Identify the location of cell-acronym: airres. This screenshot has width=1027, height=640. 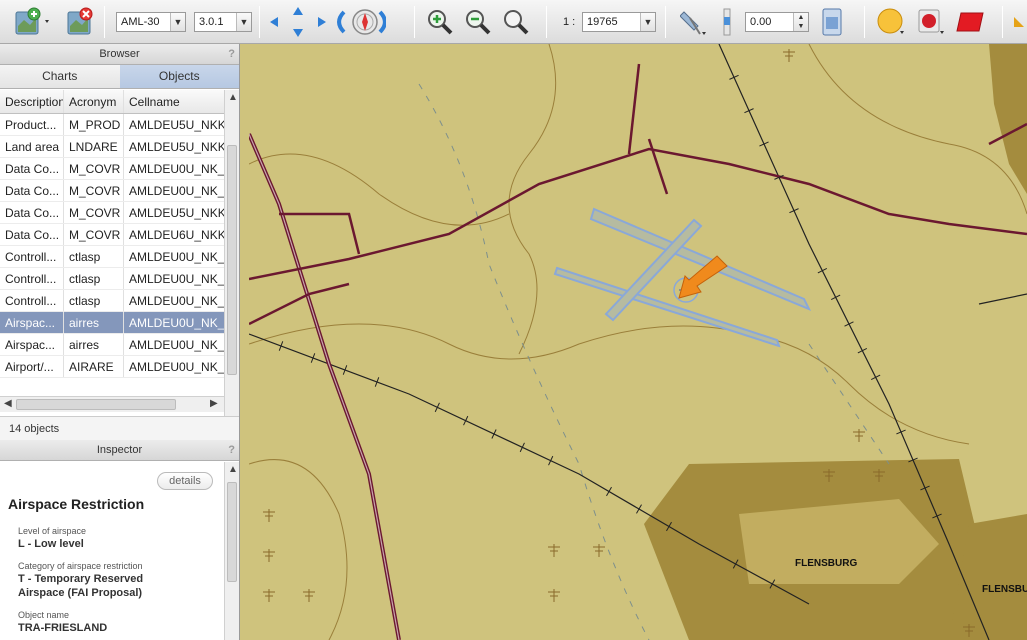
(94, 344).